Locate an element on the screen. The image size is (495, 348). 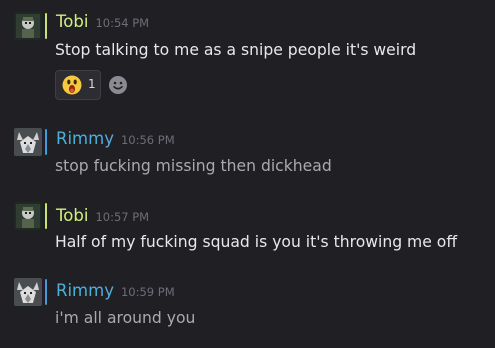
surprised-face-emoji-icon is located at coordinates (72, 85).